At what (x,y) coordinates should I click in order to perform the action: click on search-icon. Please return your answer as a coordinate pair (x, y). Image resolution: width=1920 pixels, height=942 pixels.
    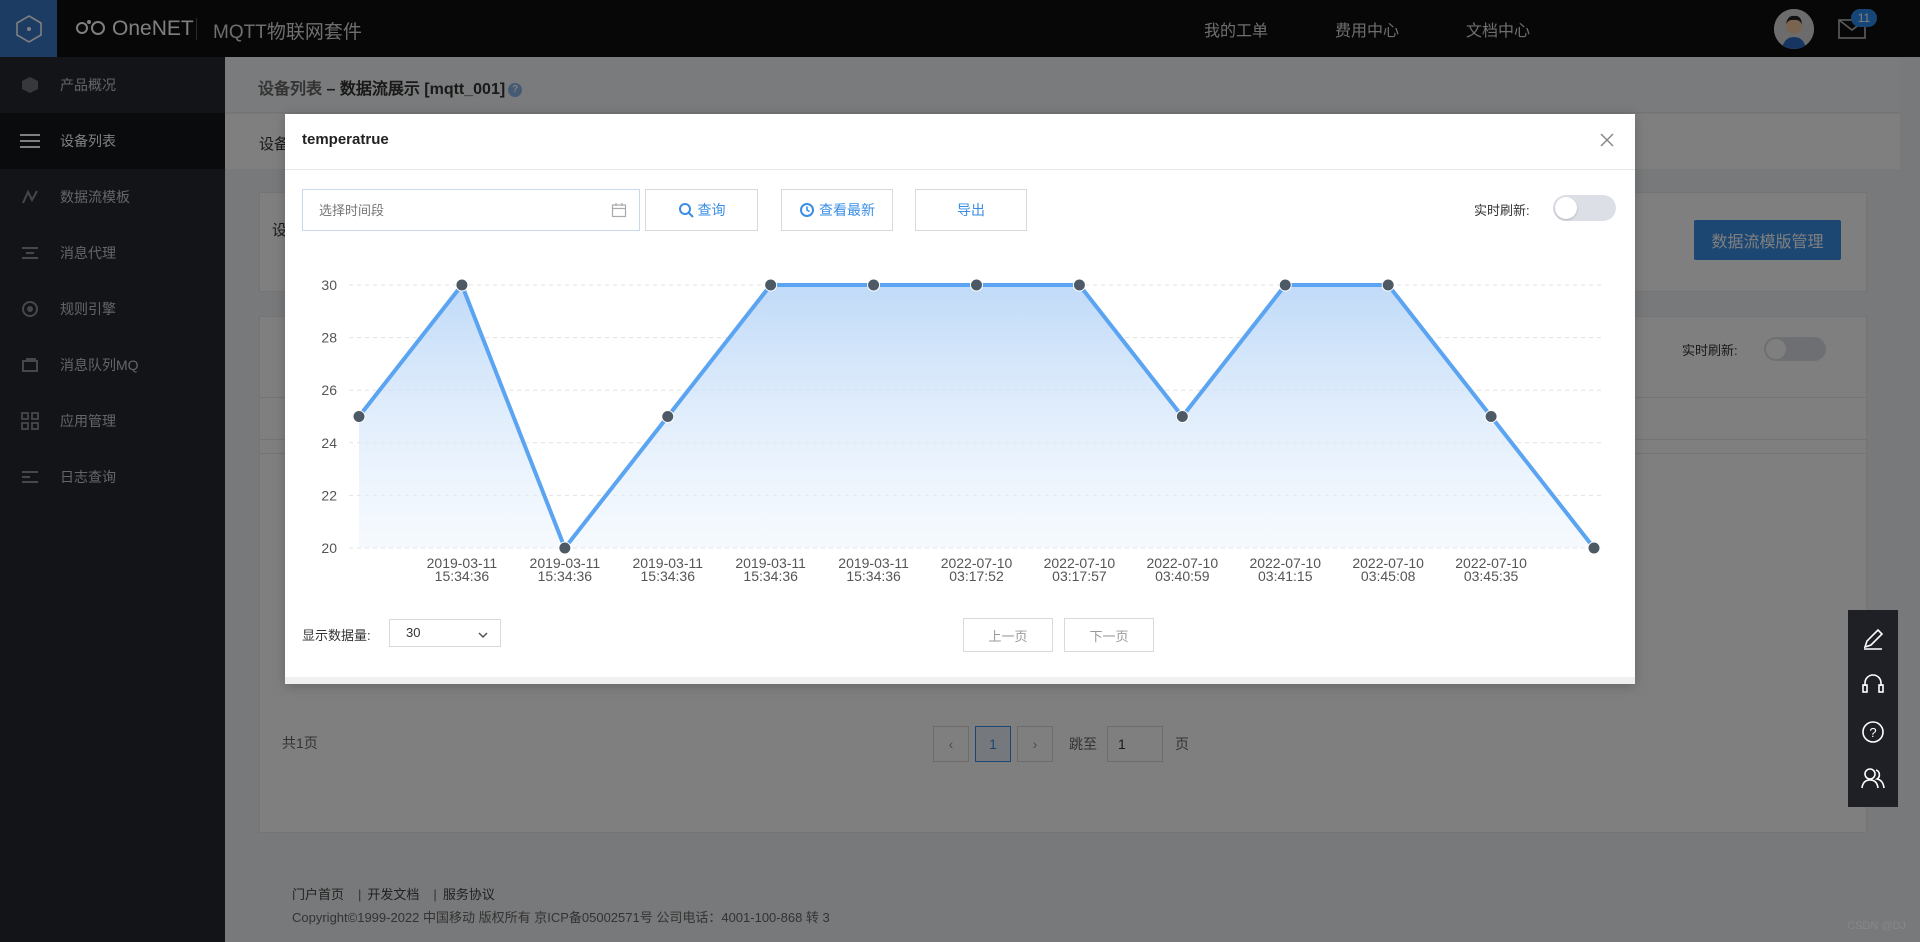
    Looking at the image, I should click on (686, 210).